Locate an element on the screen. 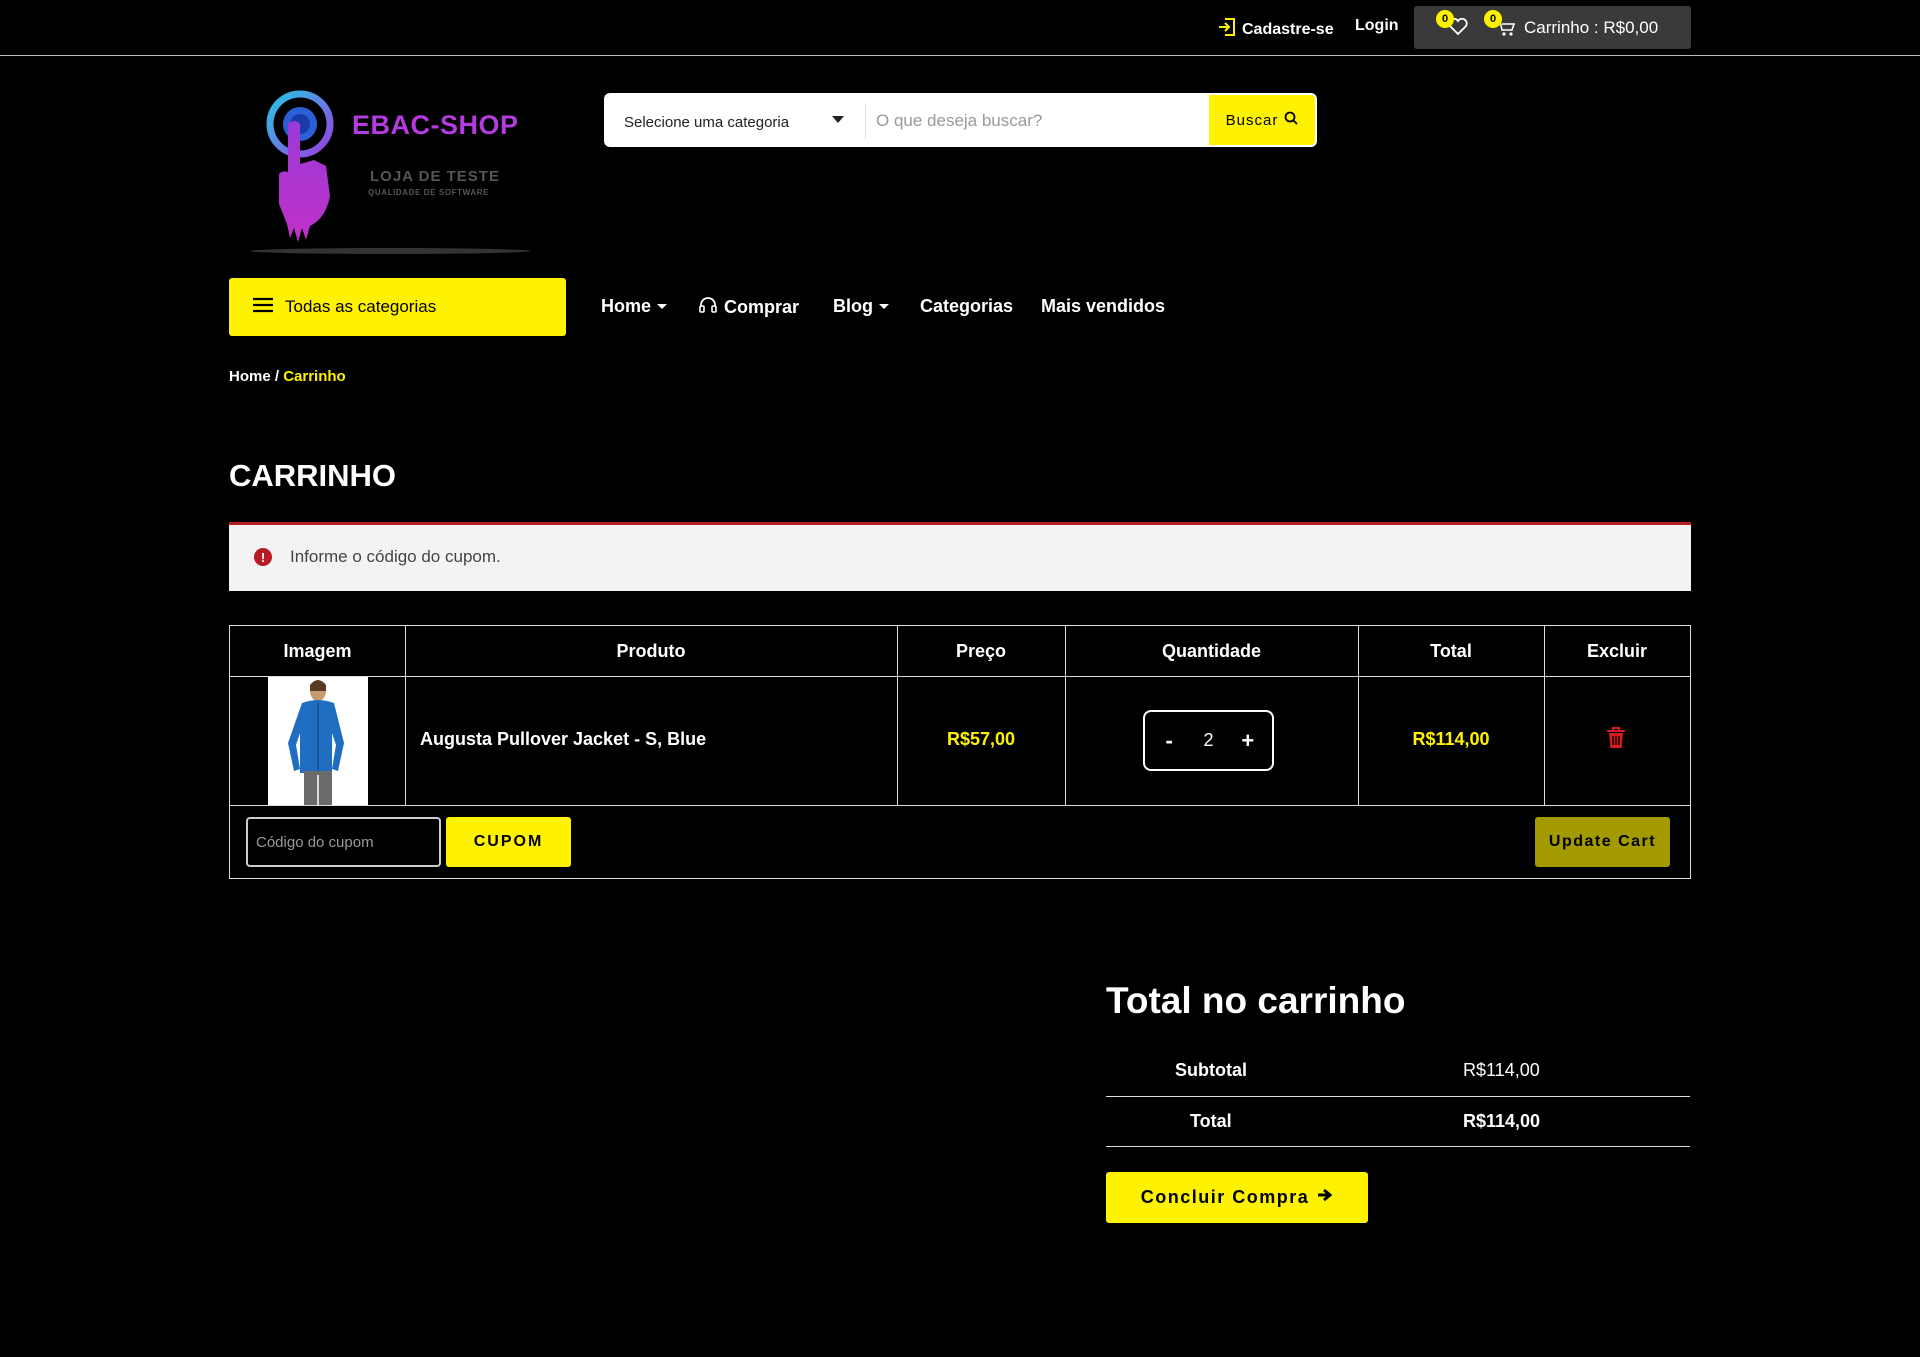  search-bar: Selecione uma categoria Buscar is located at coordinates (960, 120).